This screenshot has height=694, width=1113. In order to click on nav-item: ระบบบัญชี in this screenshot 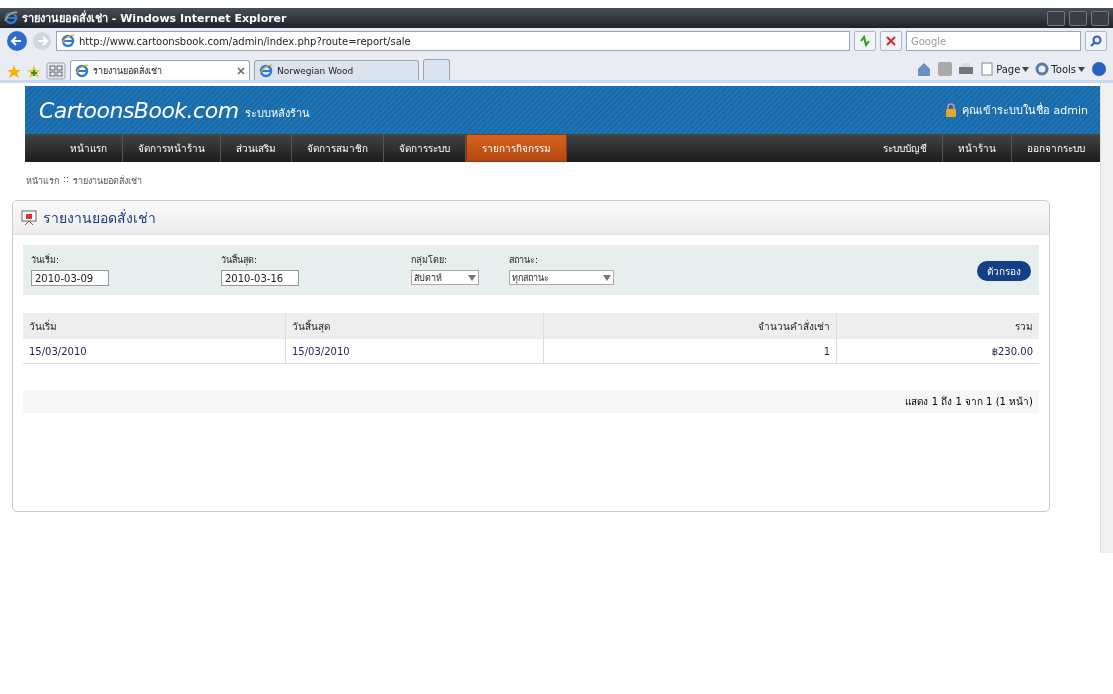, I will do `click(905, 148)`.